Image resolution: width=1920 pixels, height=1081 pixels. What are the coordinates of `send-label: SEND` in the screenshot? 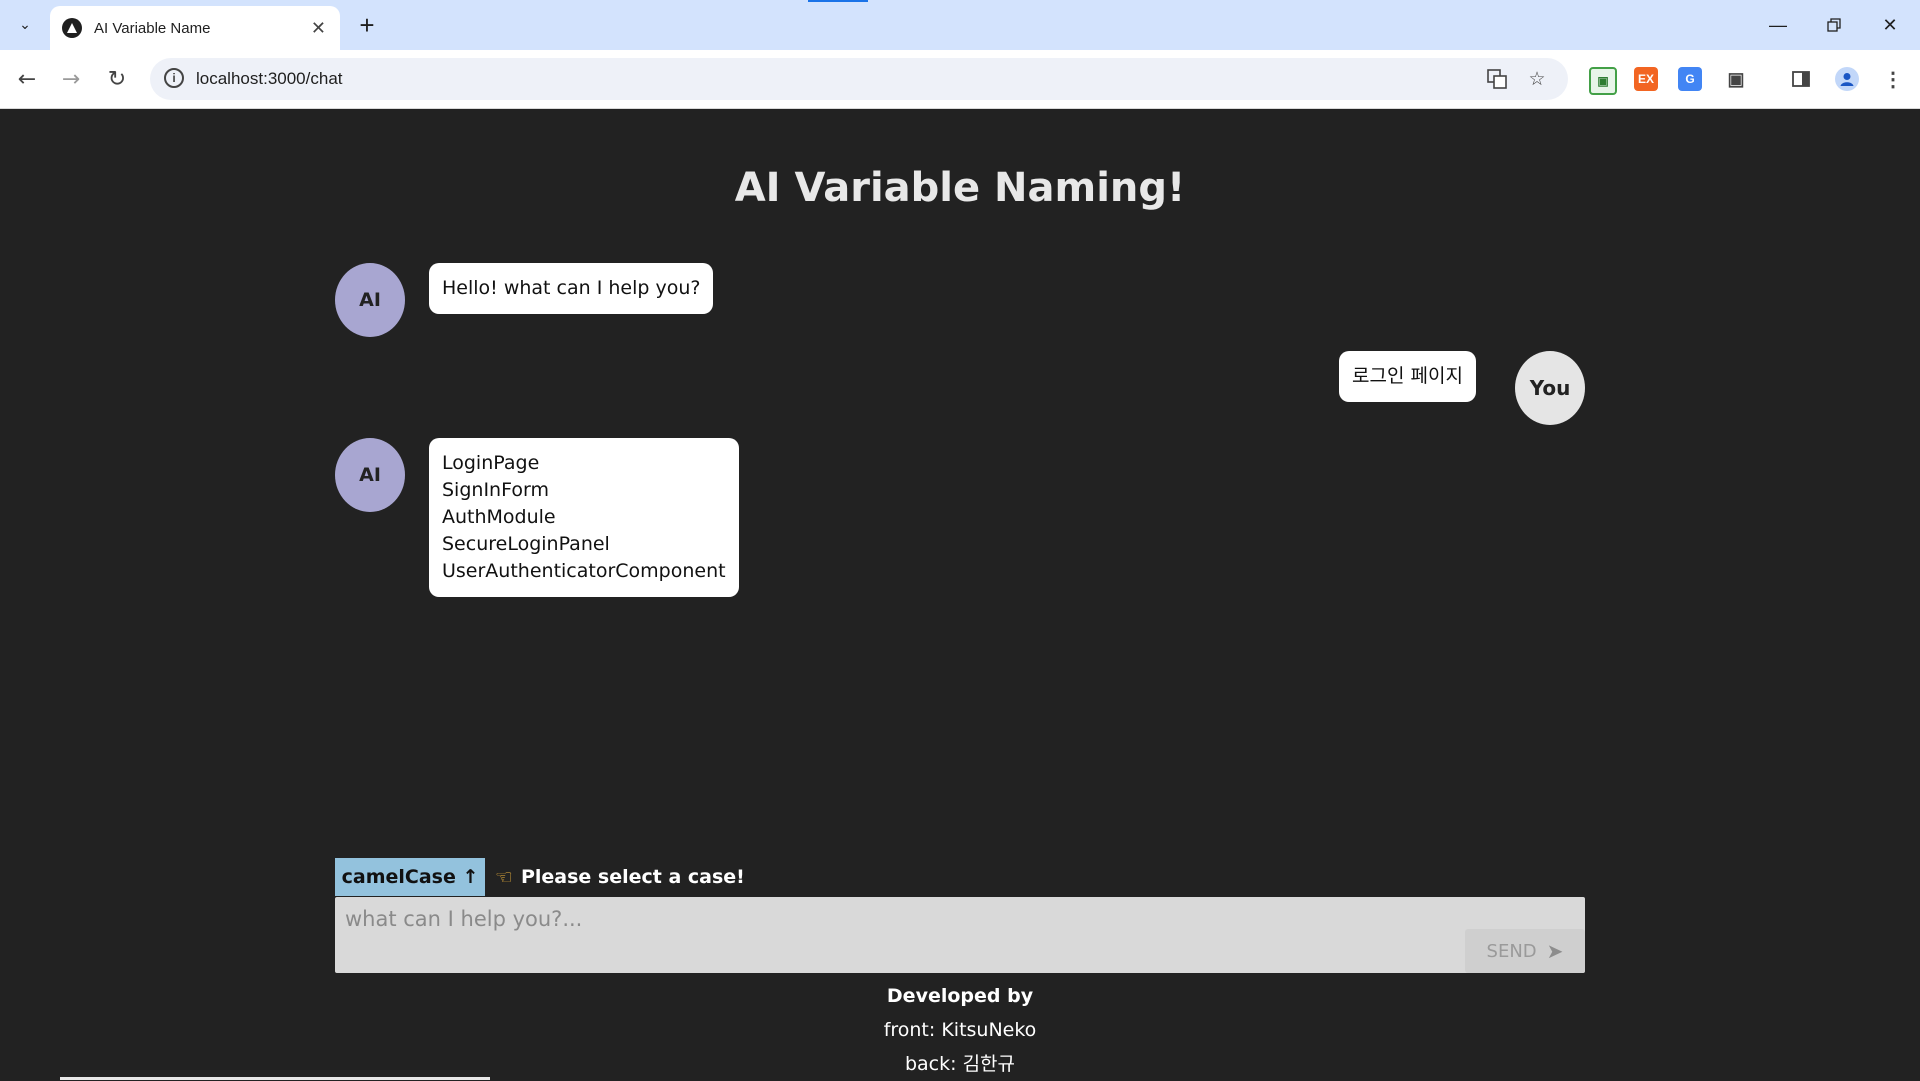 It's located at (1511, 951).